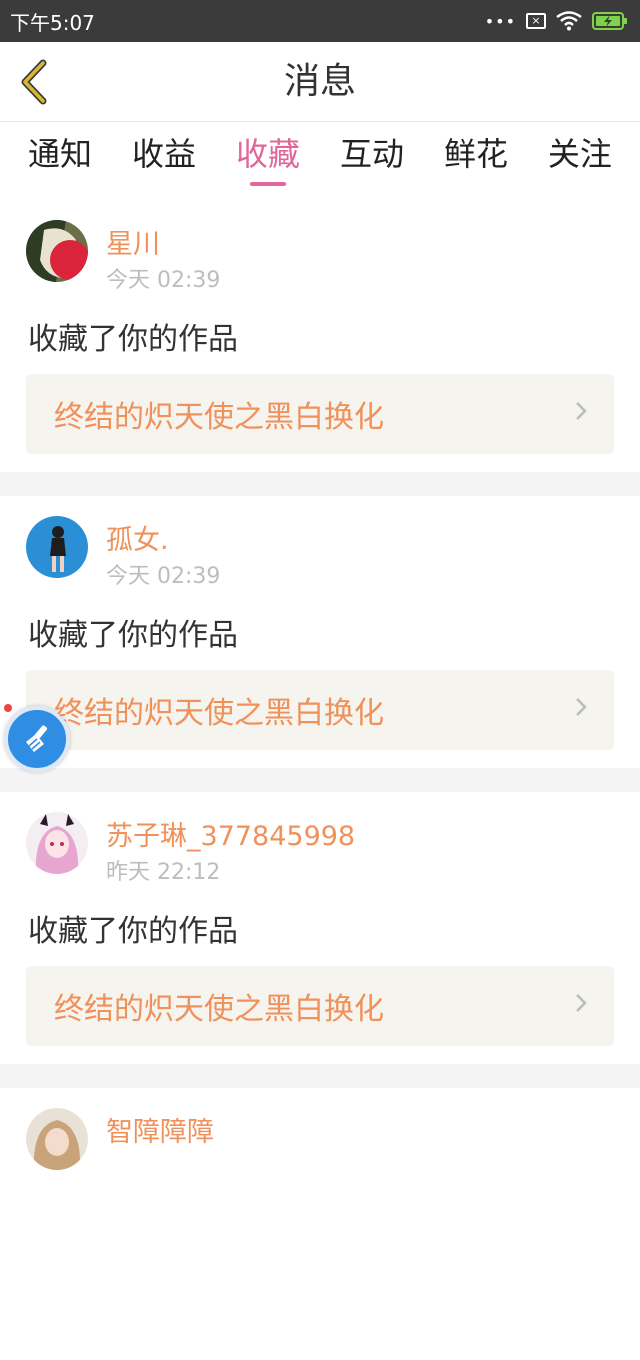 This screenshot has width=640, height=1360. I want to click on status-icons: ••• ×, so click(556, 21).